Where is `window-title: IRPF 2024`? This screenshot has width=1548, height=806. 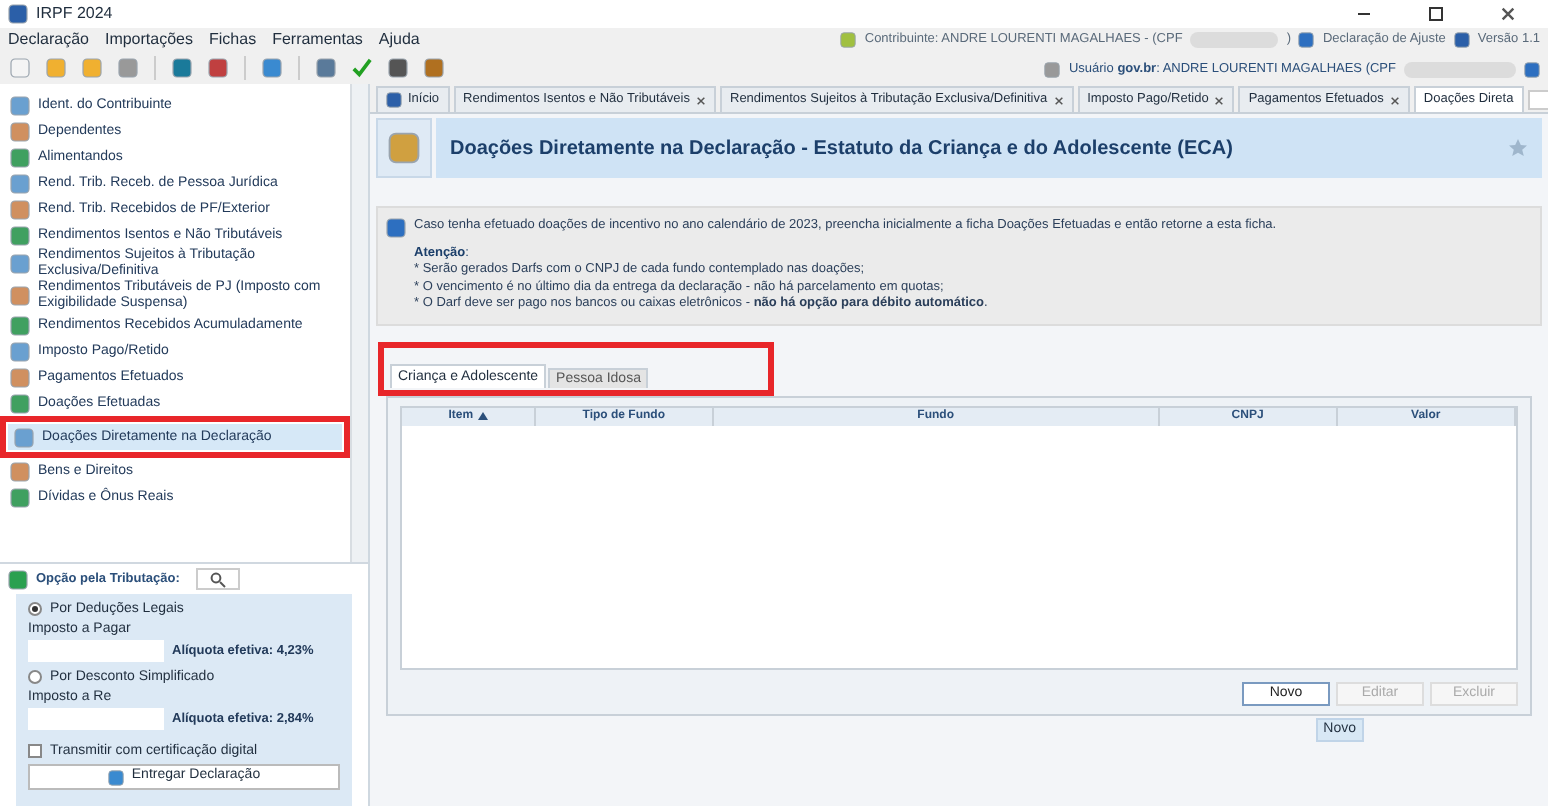
window-title: IRPF 2024 is located at coordinates (74, 14).